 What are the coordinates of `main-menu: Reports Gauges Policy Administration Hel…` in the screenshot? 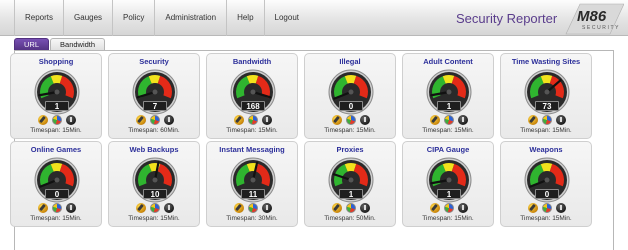 It's located at (161, 18).